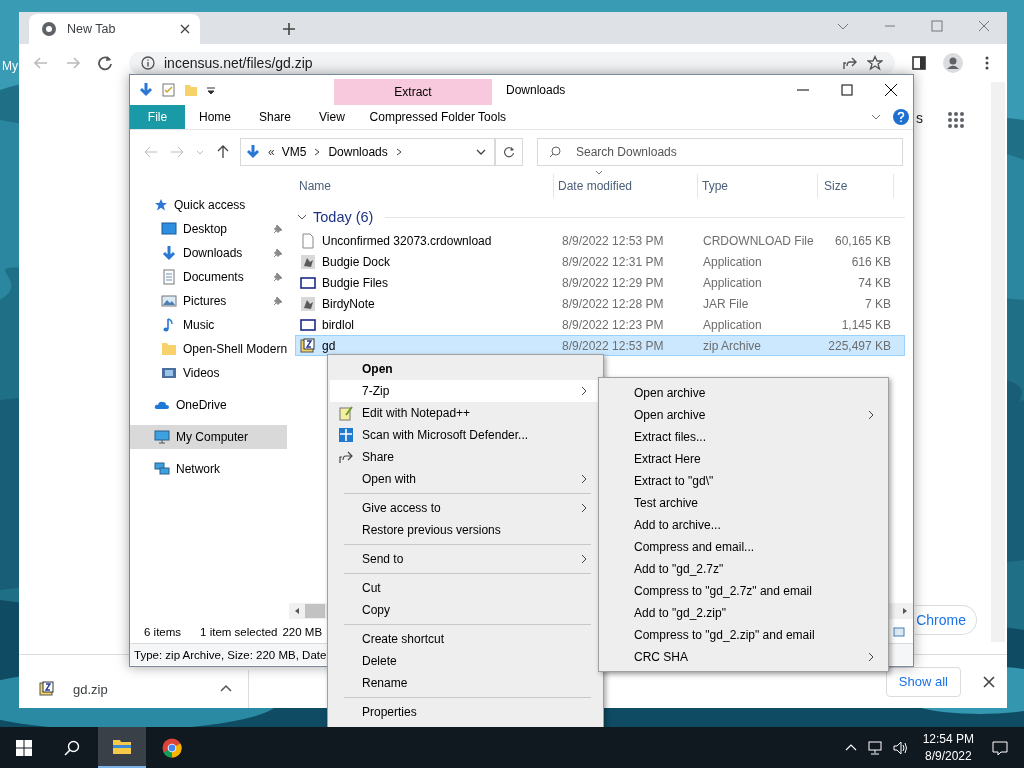 This screenshot has width=1024, height=768. I want to click on menu-item: Add to "gd_2.7z", so click(743, 569).